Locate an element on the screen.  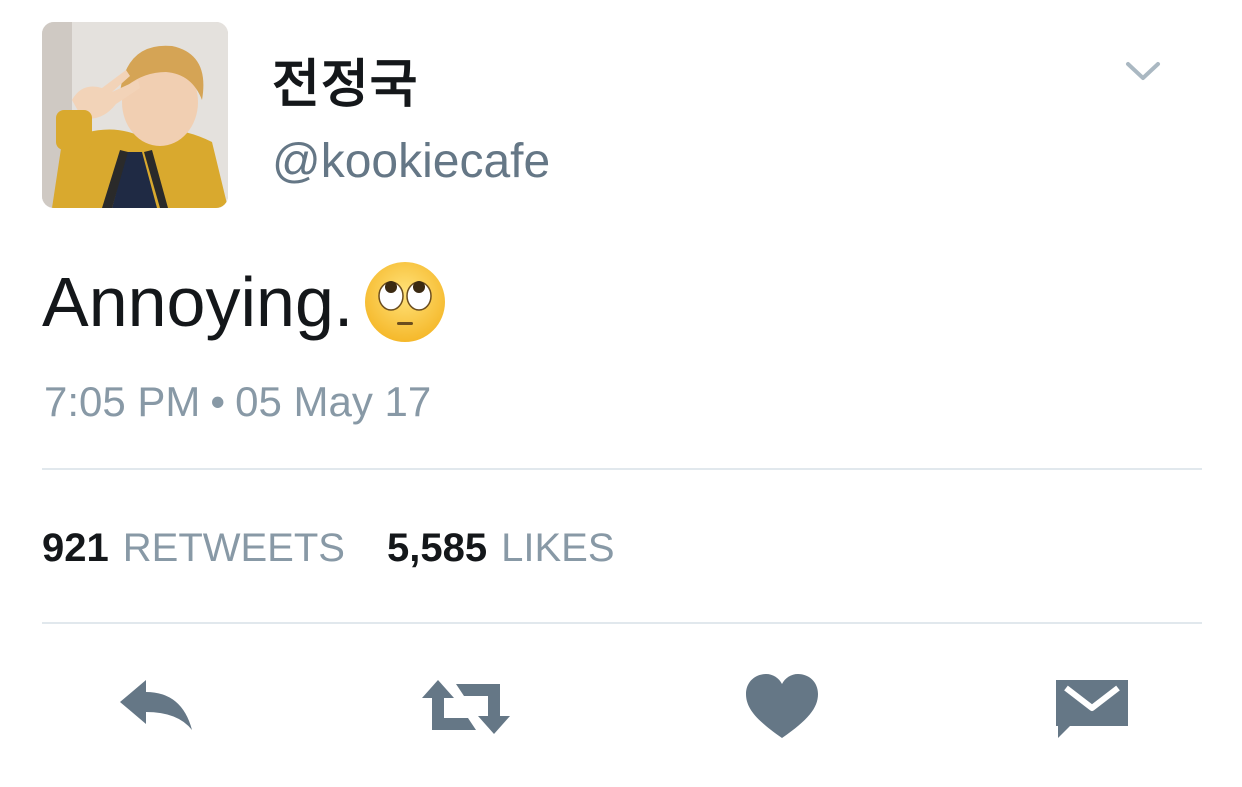
tweet-stats: 921 RETWEETS 5,585 LIKES is located at coordinates (349, 548).